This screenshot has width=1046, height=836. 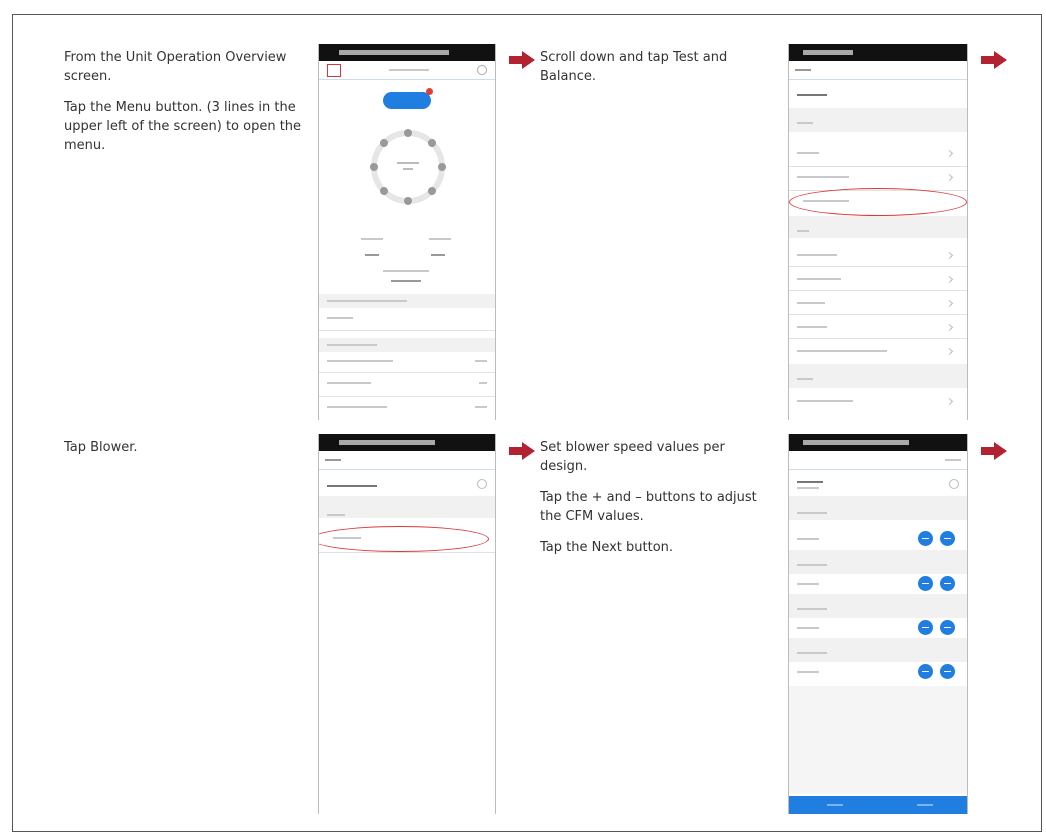 I want to click on menu-icon, so click(x=334, y=70).